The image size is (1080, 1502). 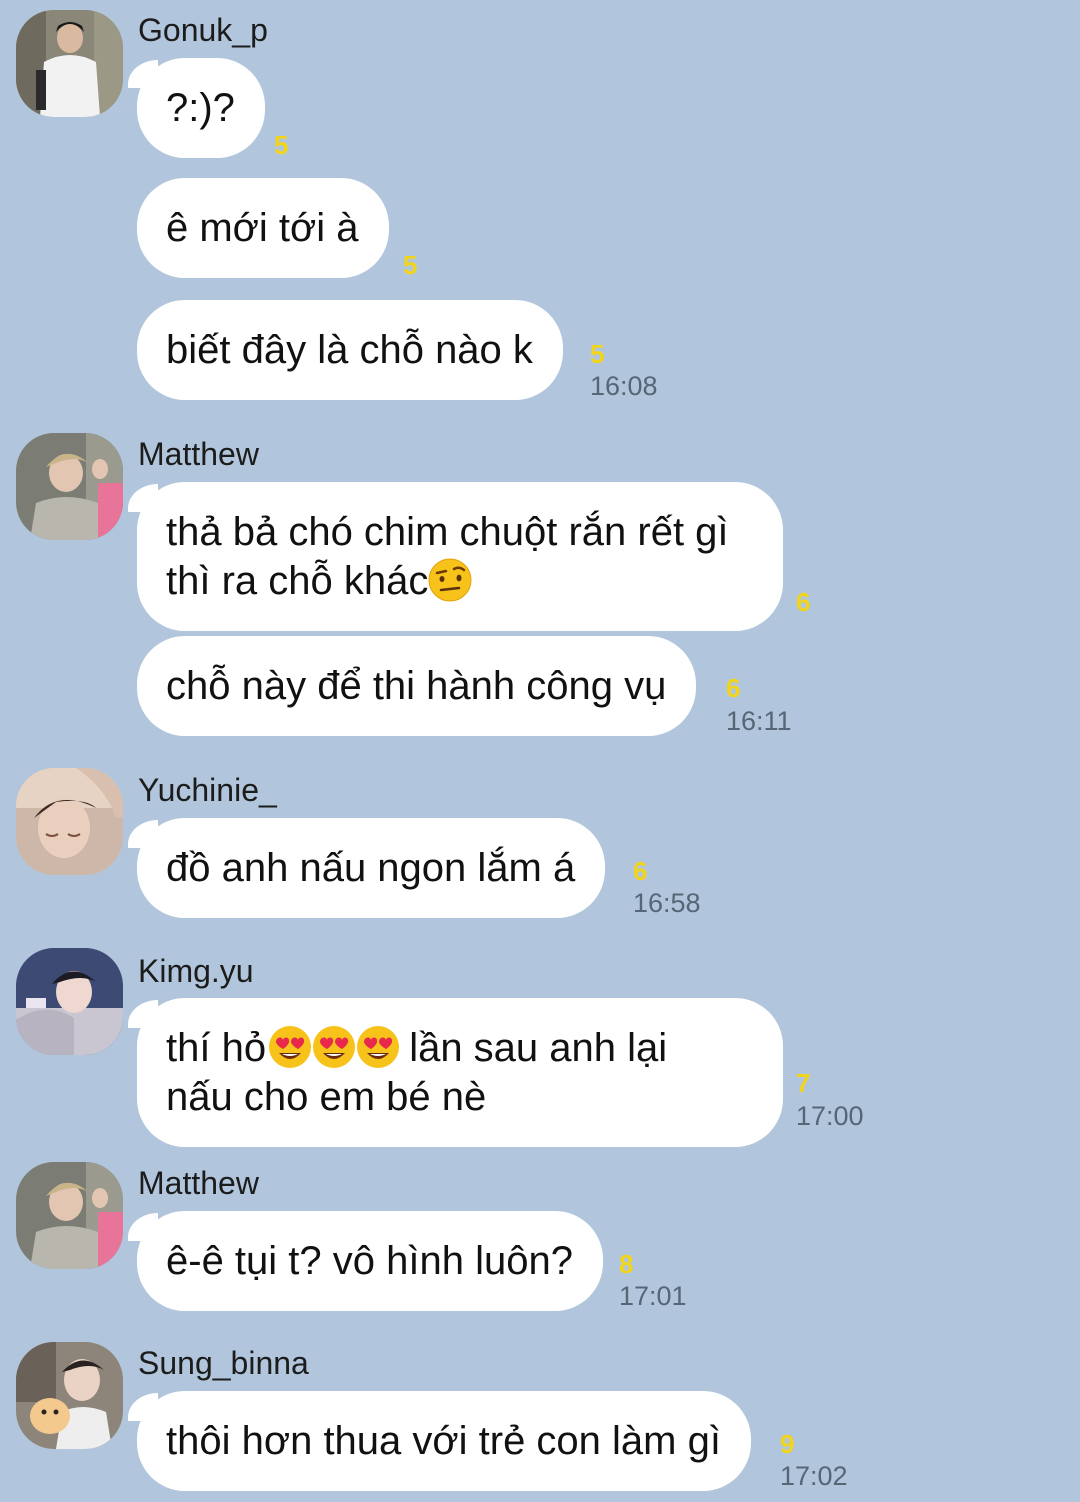 I want to click on message-text-line: thả bả chó chim chuột rắn rết gì, so click(x=447, y=532).